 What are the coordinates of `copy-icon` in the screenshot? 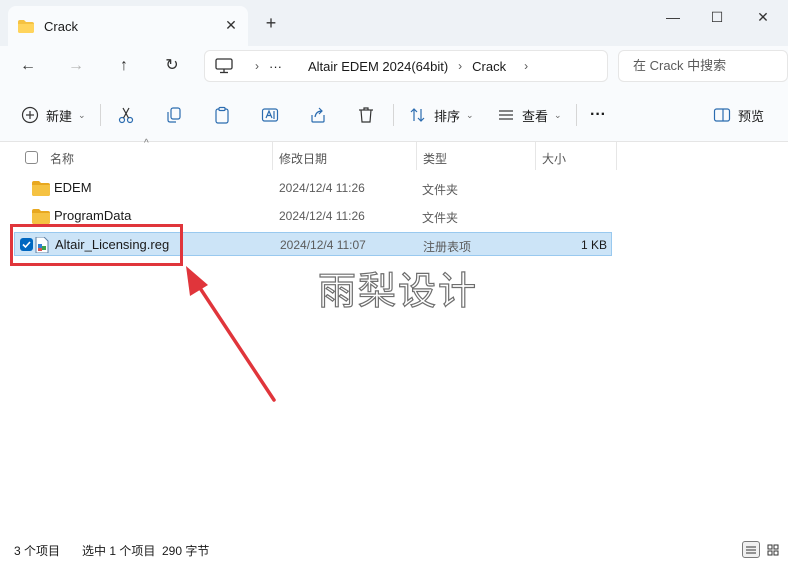 It's located at (174, 115).